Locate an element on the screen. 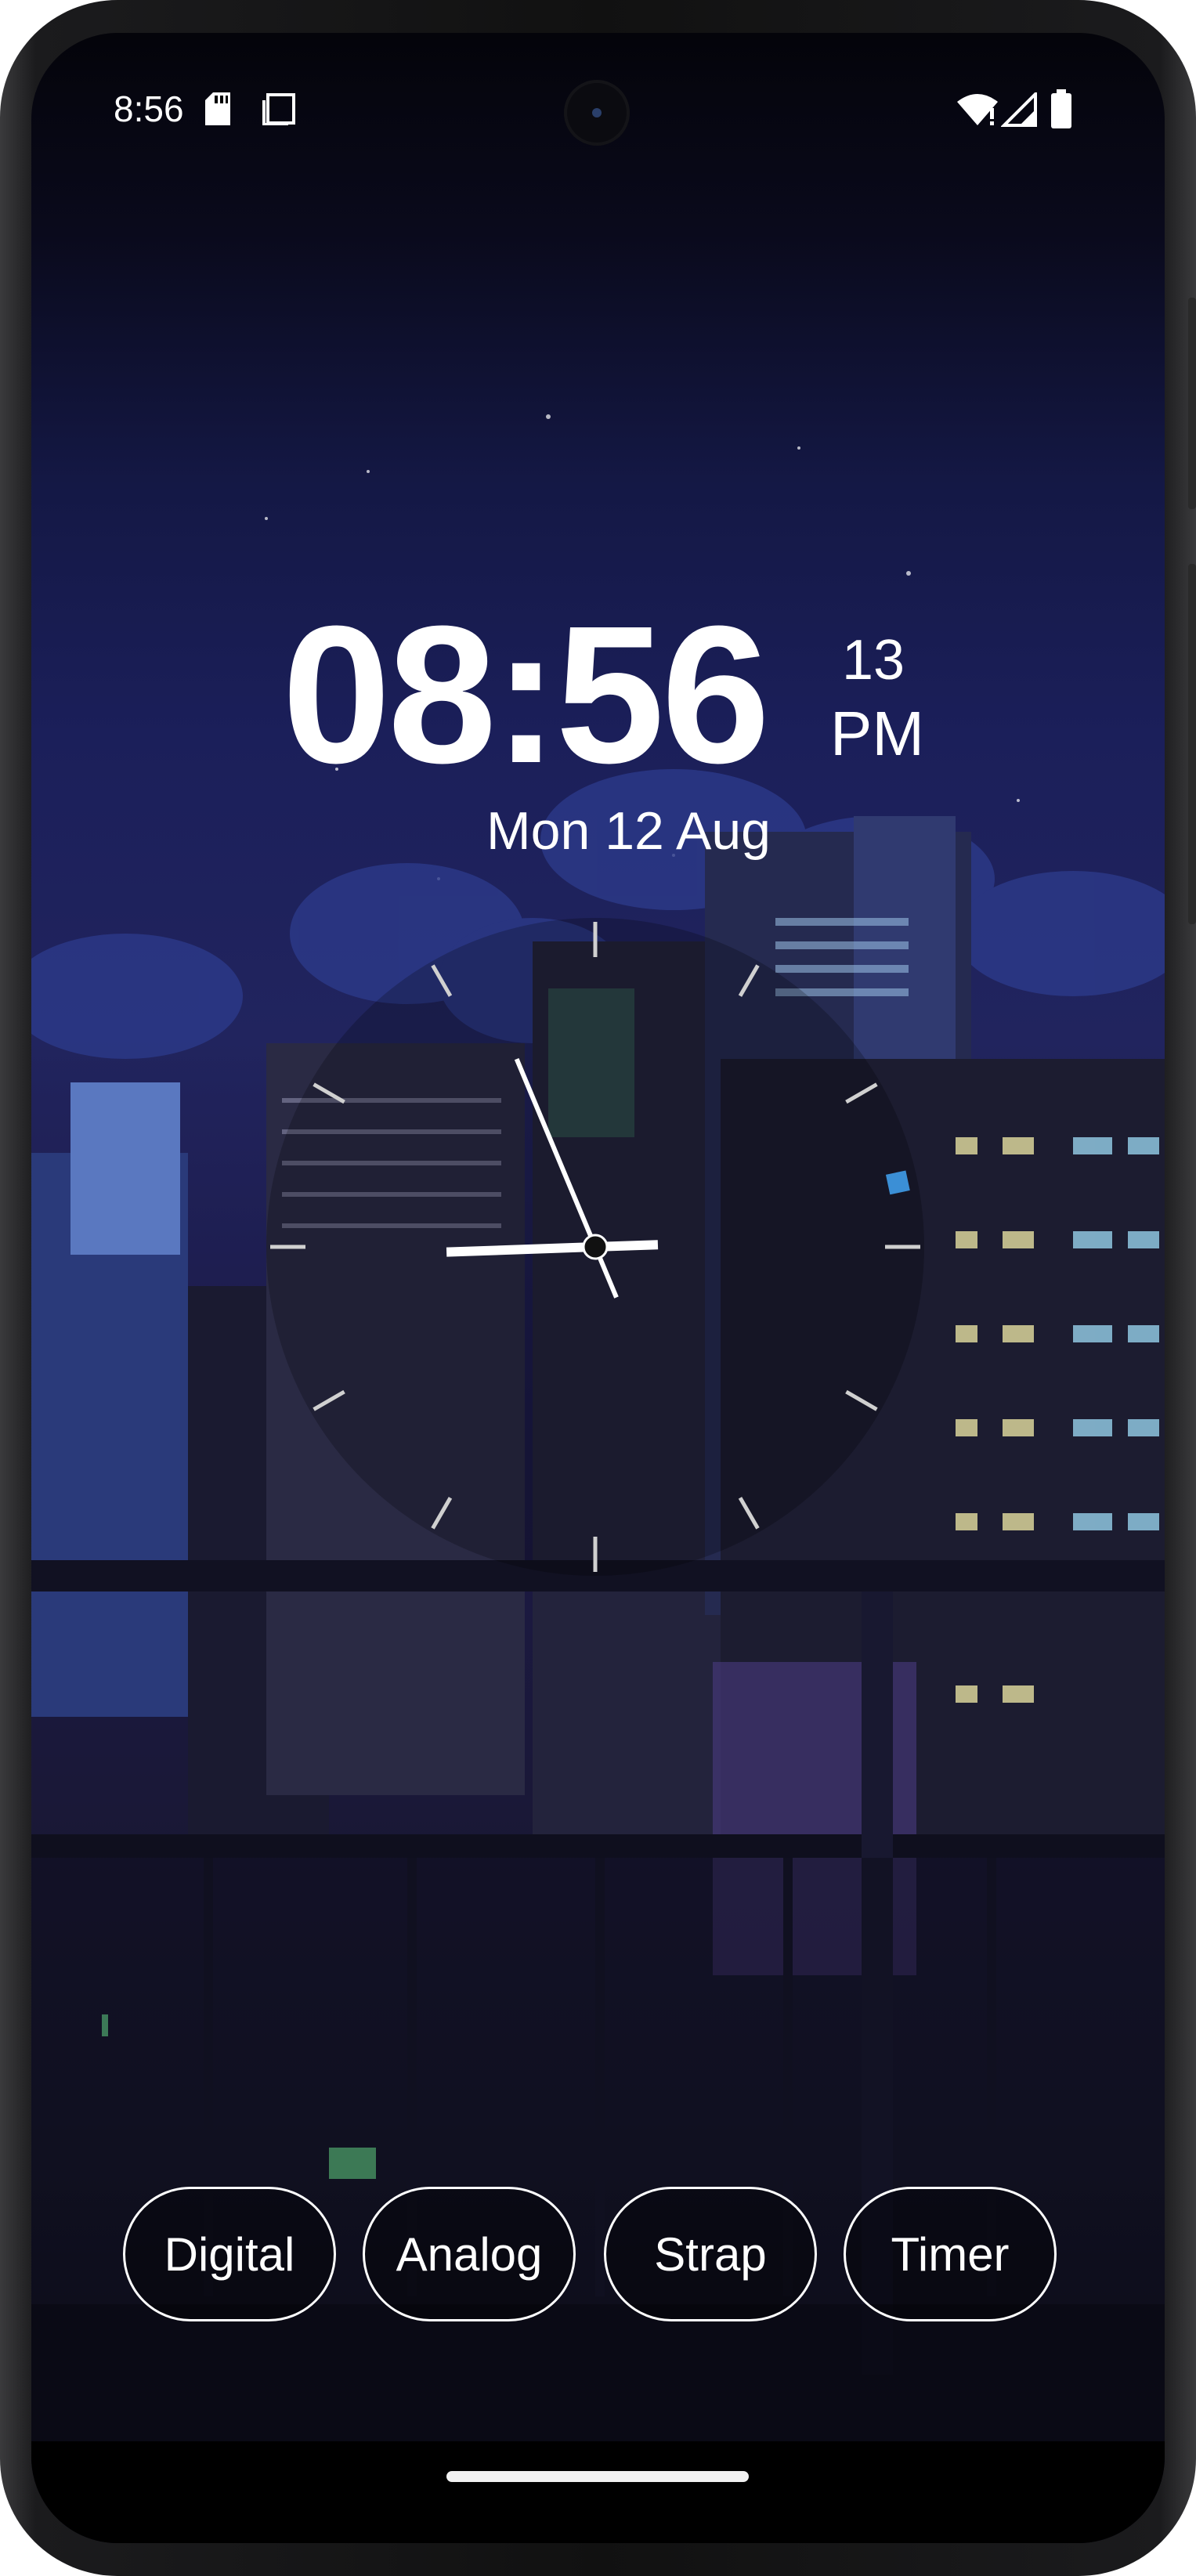 The height and width of the screenshot is (2576, 1196). screenshot-icon is located at coordinates (278, 109).